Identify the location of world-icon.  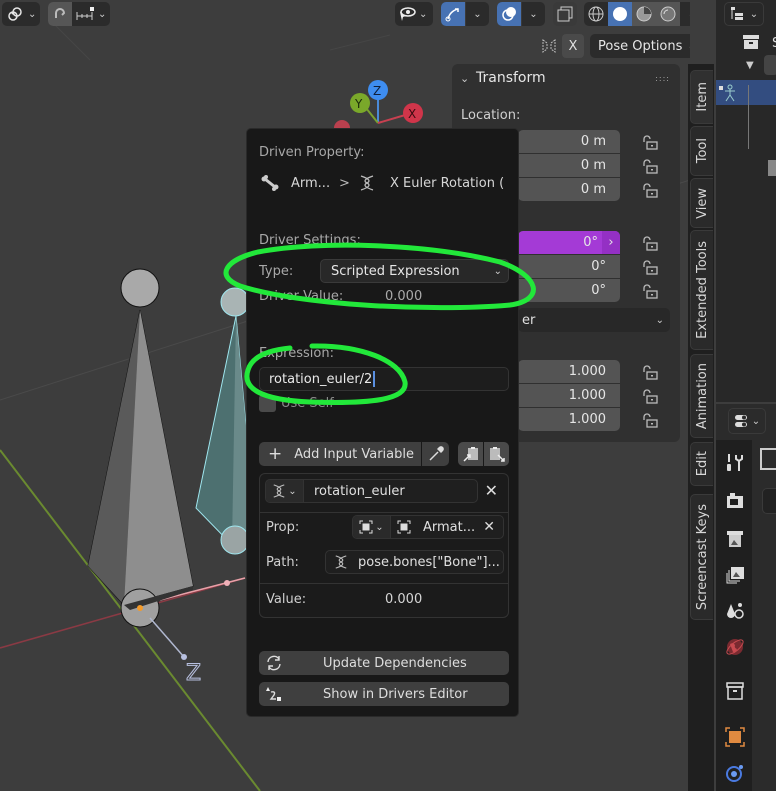
(735, 647).